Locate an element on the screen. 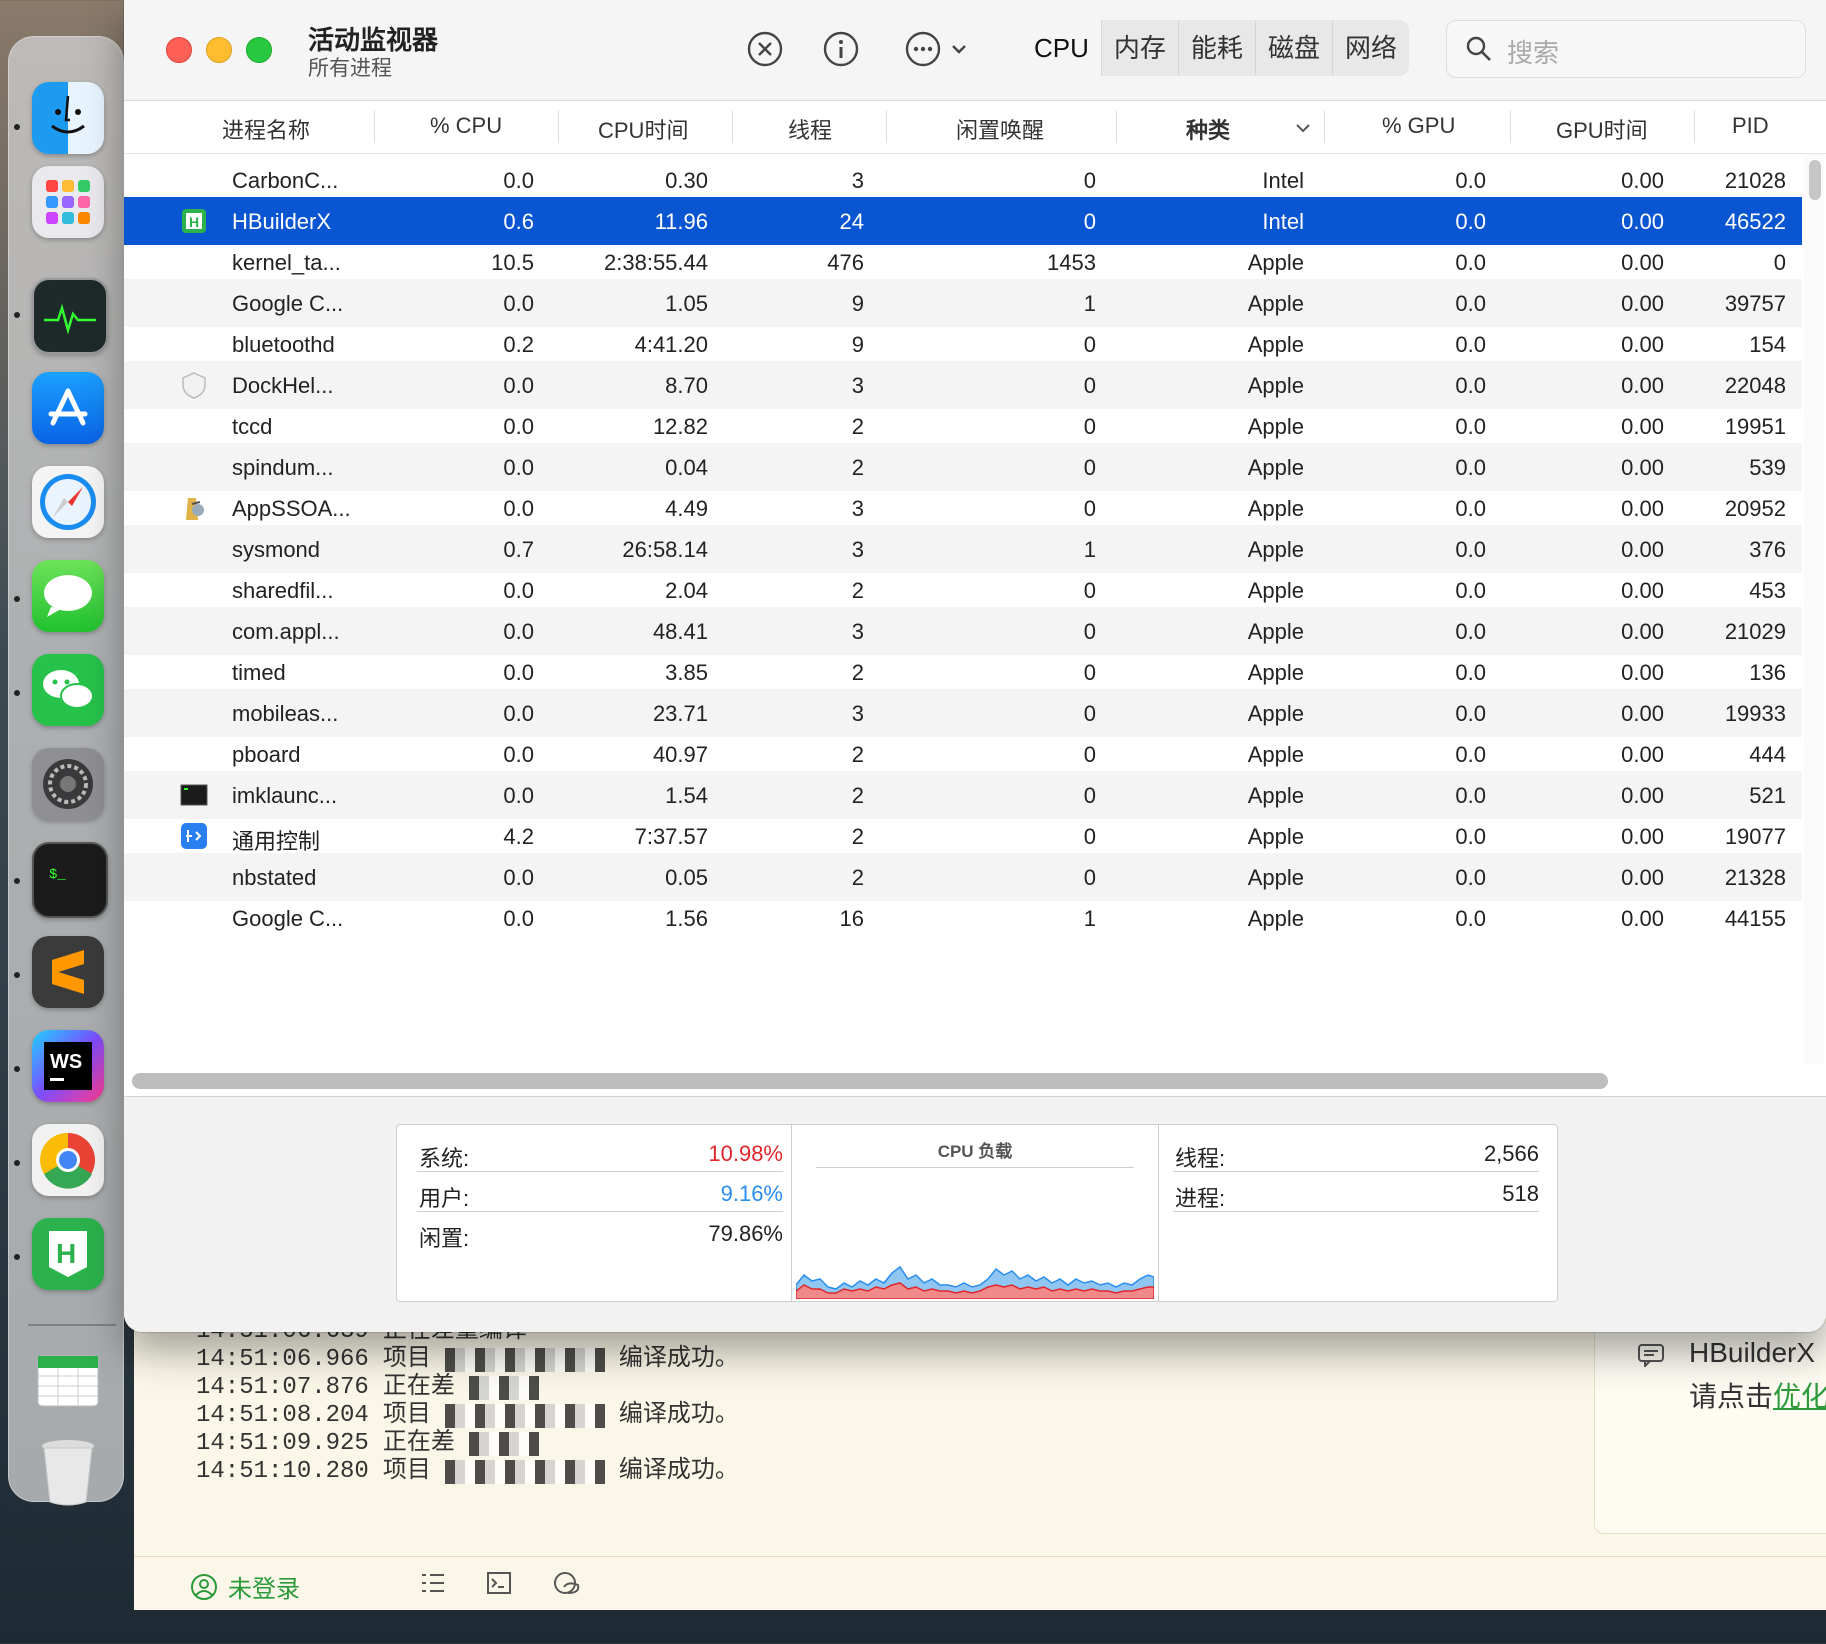 The image size is (1826, 1644). svg-text: H is located at coordinates (194, 222).